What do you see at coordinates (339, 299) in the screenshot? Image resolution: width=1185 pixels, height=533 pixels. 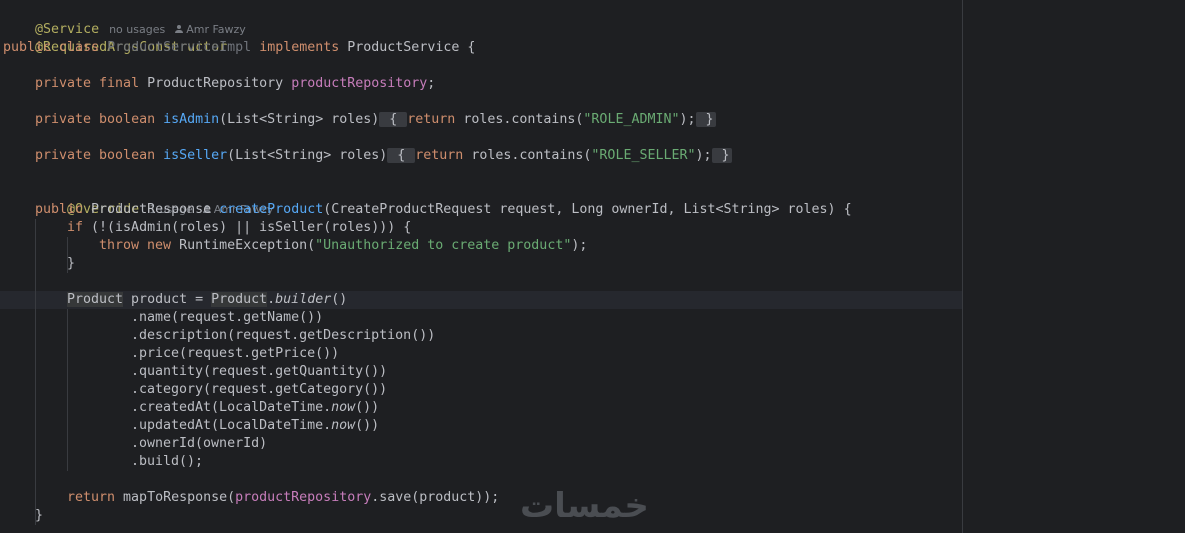 I see `code-text: ()` at bounding box center [339, 299].